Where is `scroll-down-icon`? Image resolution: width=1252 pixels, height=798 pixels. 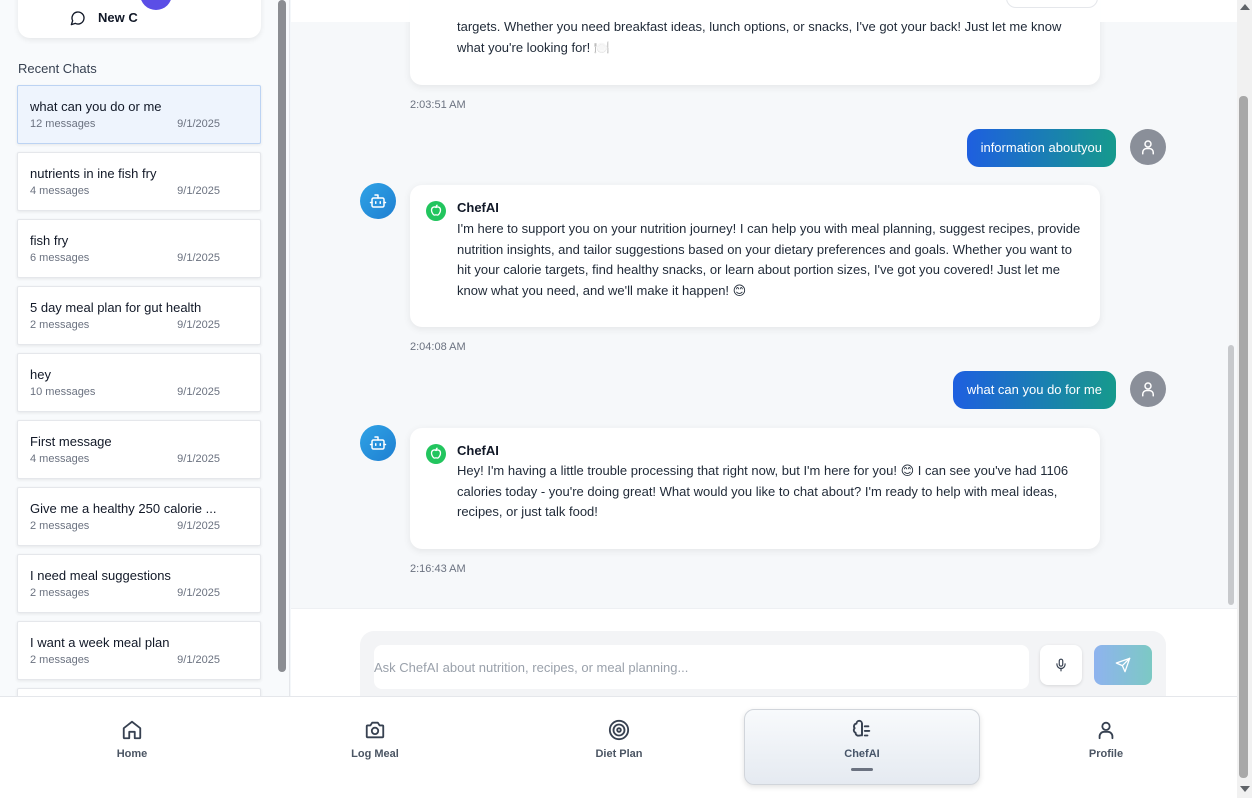
scroll-down-icon is located at coordinates (1245, 789).